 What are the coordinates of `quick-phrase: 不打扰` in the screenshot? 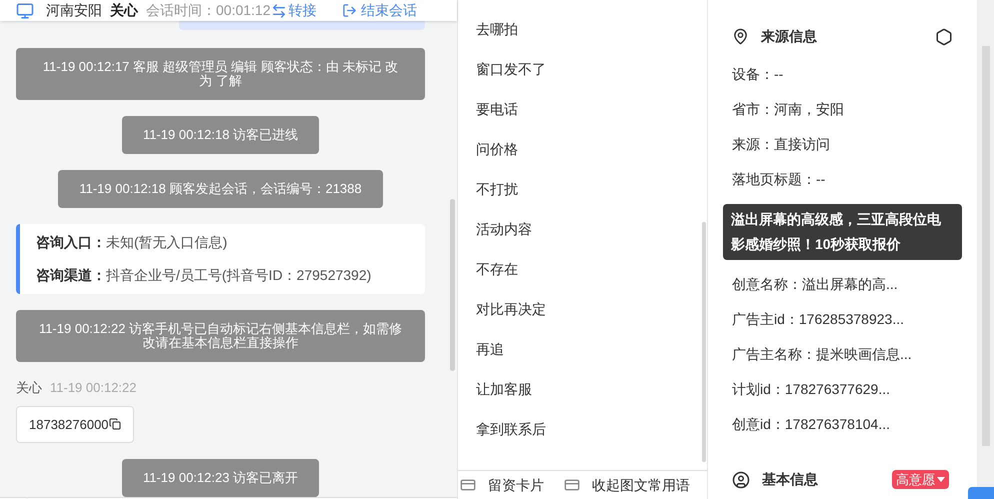 It's located at (582, 189).